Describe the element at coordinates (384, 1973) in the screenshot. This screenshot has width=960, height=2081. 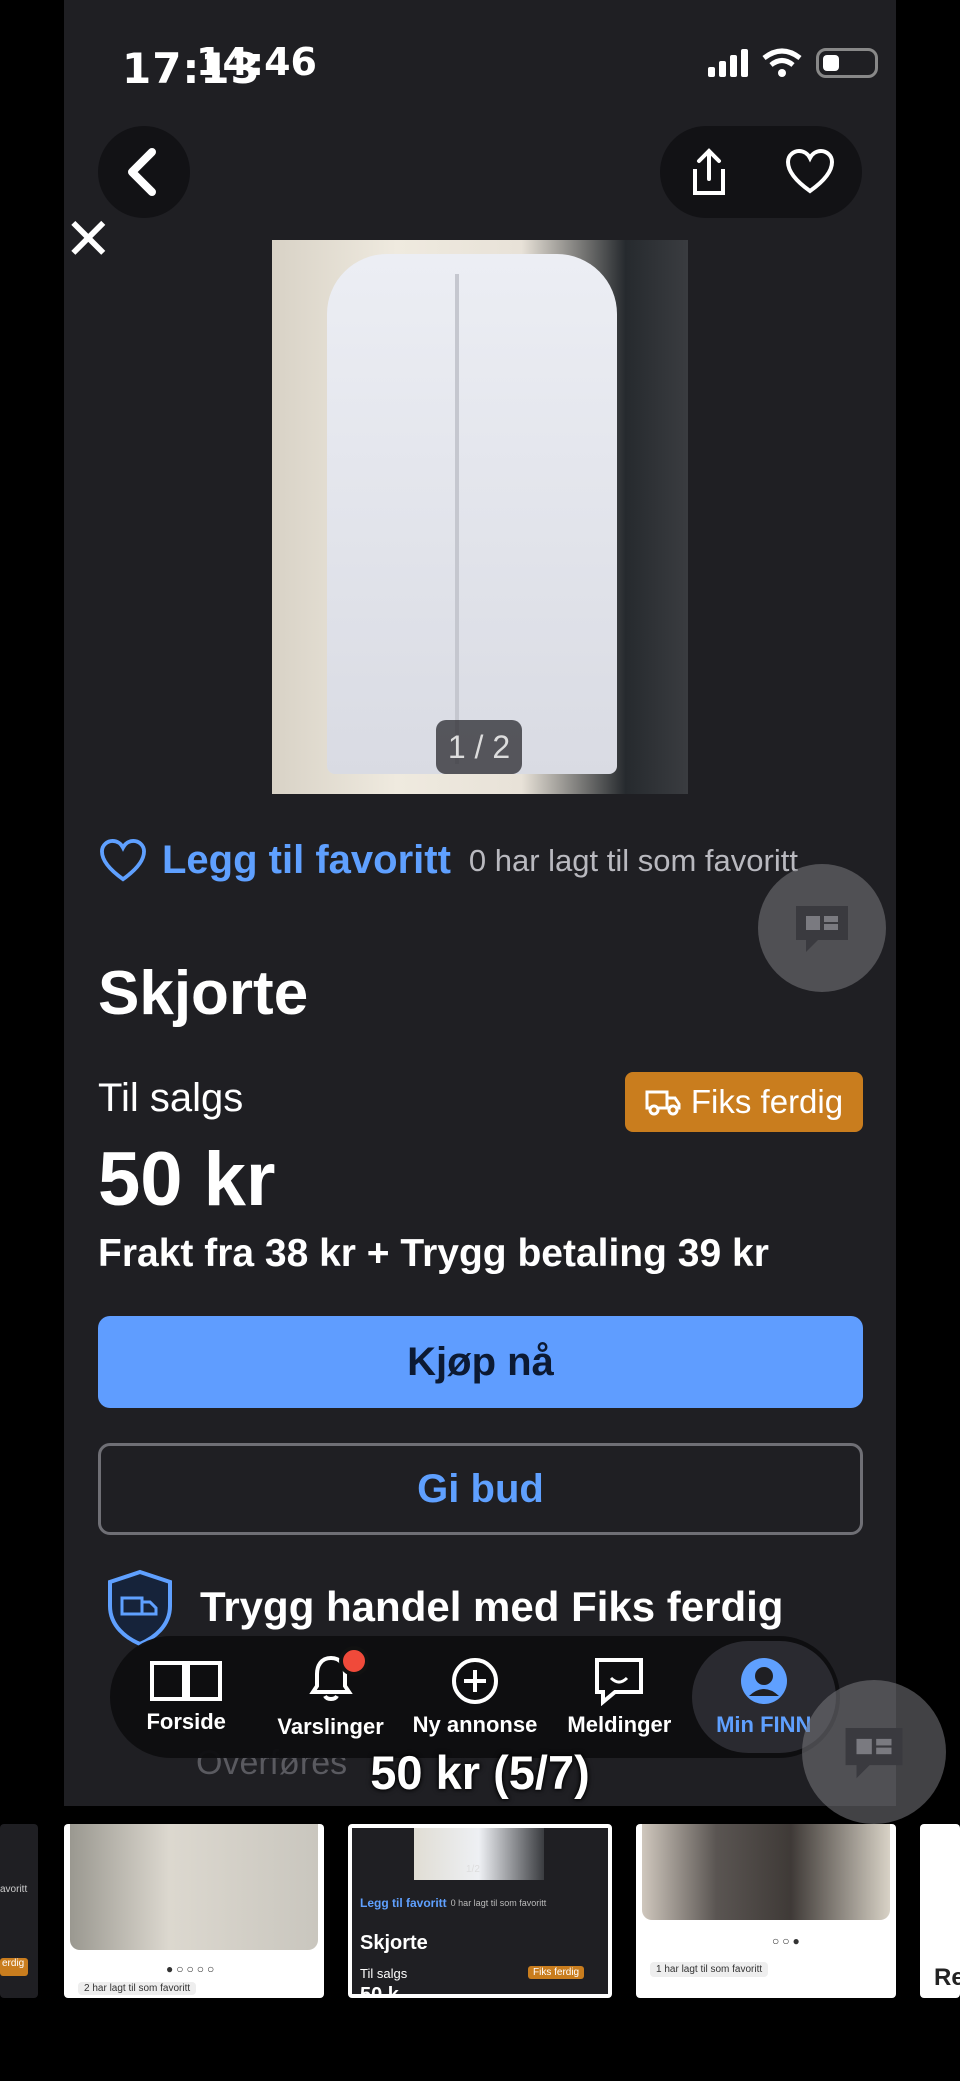
I see `thumb-sale-status: Til salgs` at that location.